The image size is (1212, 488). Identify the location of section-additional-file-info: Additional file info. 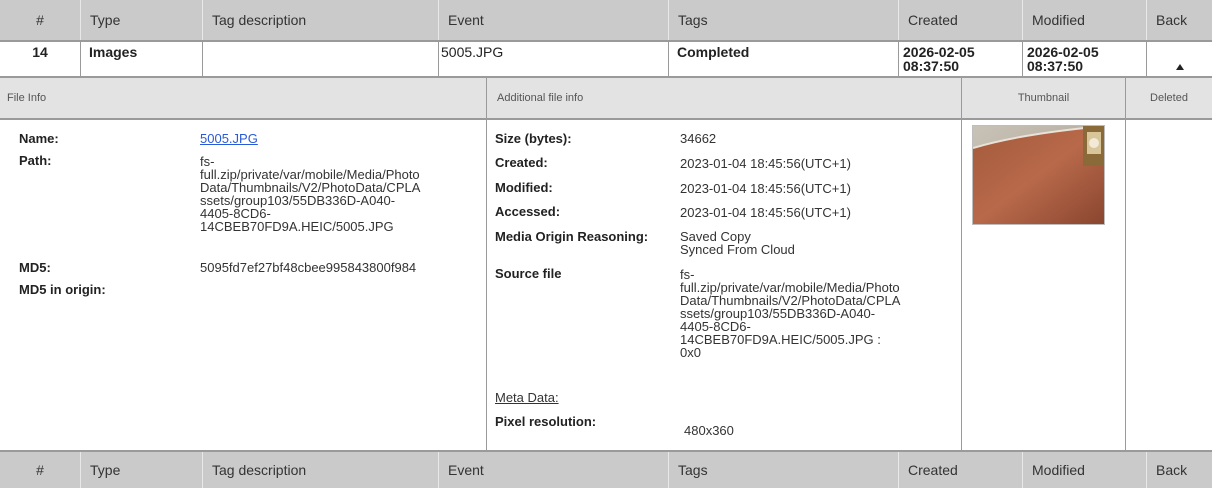
(723, 98).